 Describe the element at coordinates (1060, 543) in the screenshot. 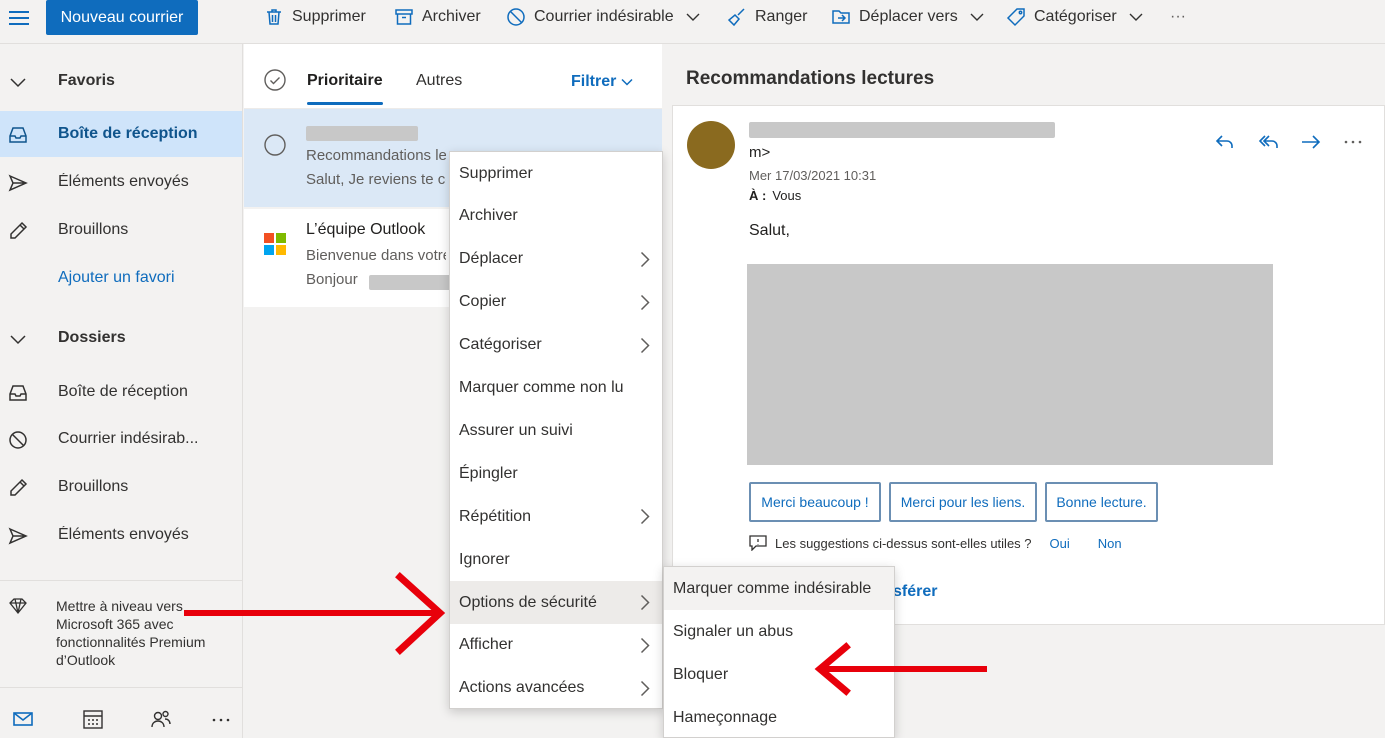

I see `feedback-yes-link: Oui` at that location.